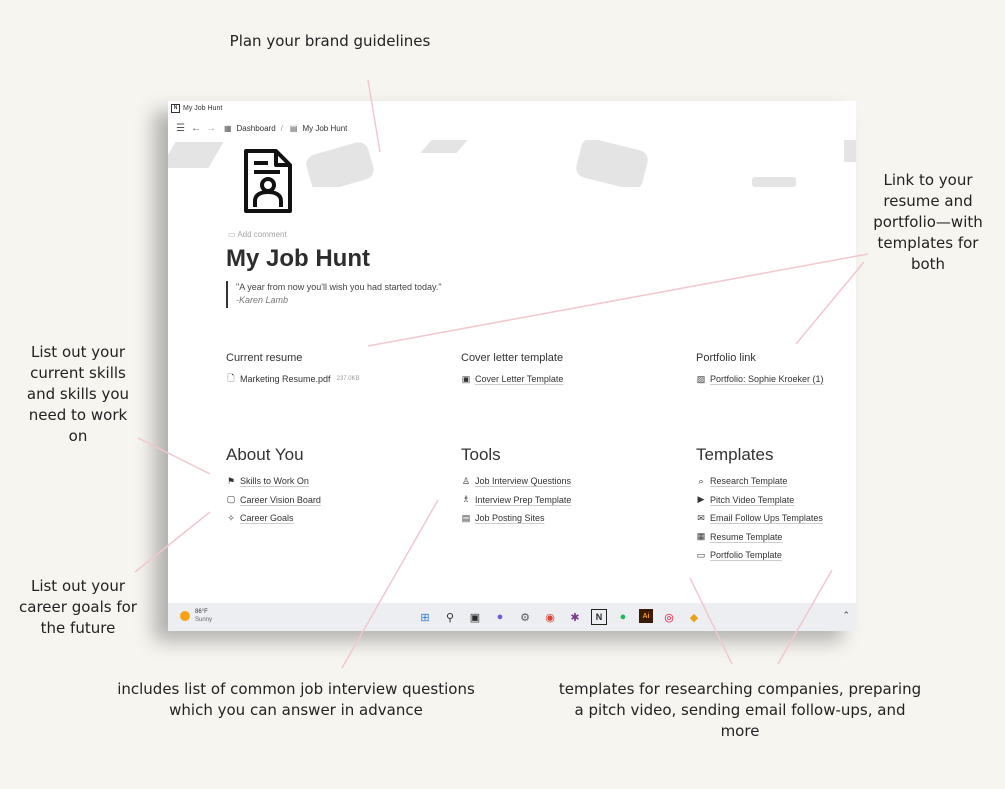 This screenshot has width=1005, height=789. I want to click on resume-template-label: Resume Template, so click(746, 536).